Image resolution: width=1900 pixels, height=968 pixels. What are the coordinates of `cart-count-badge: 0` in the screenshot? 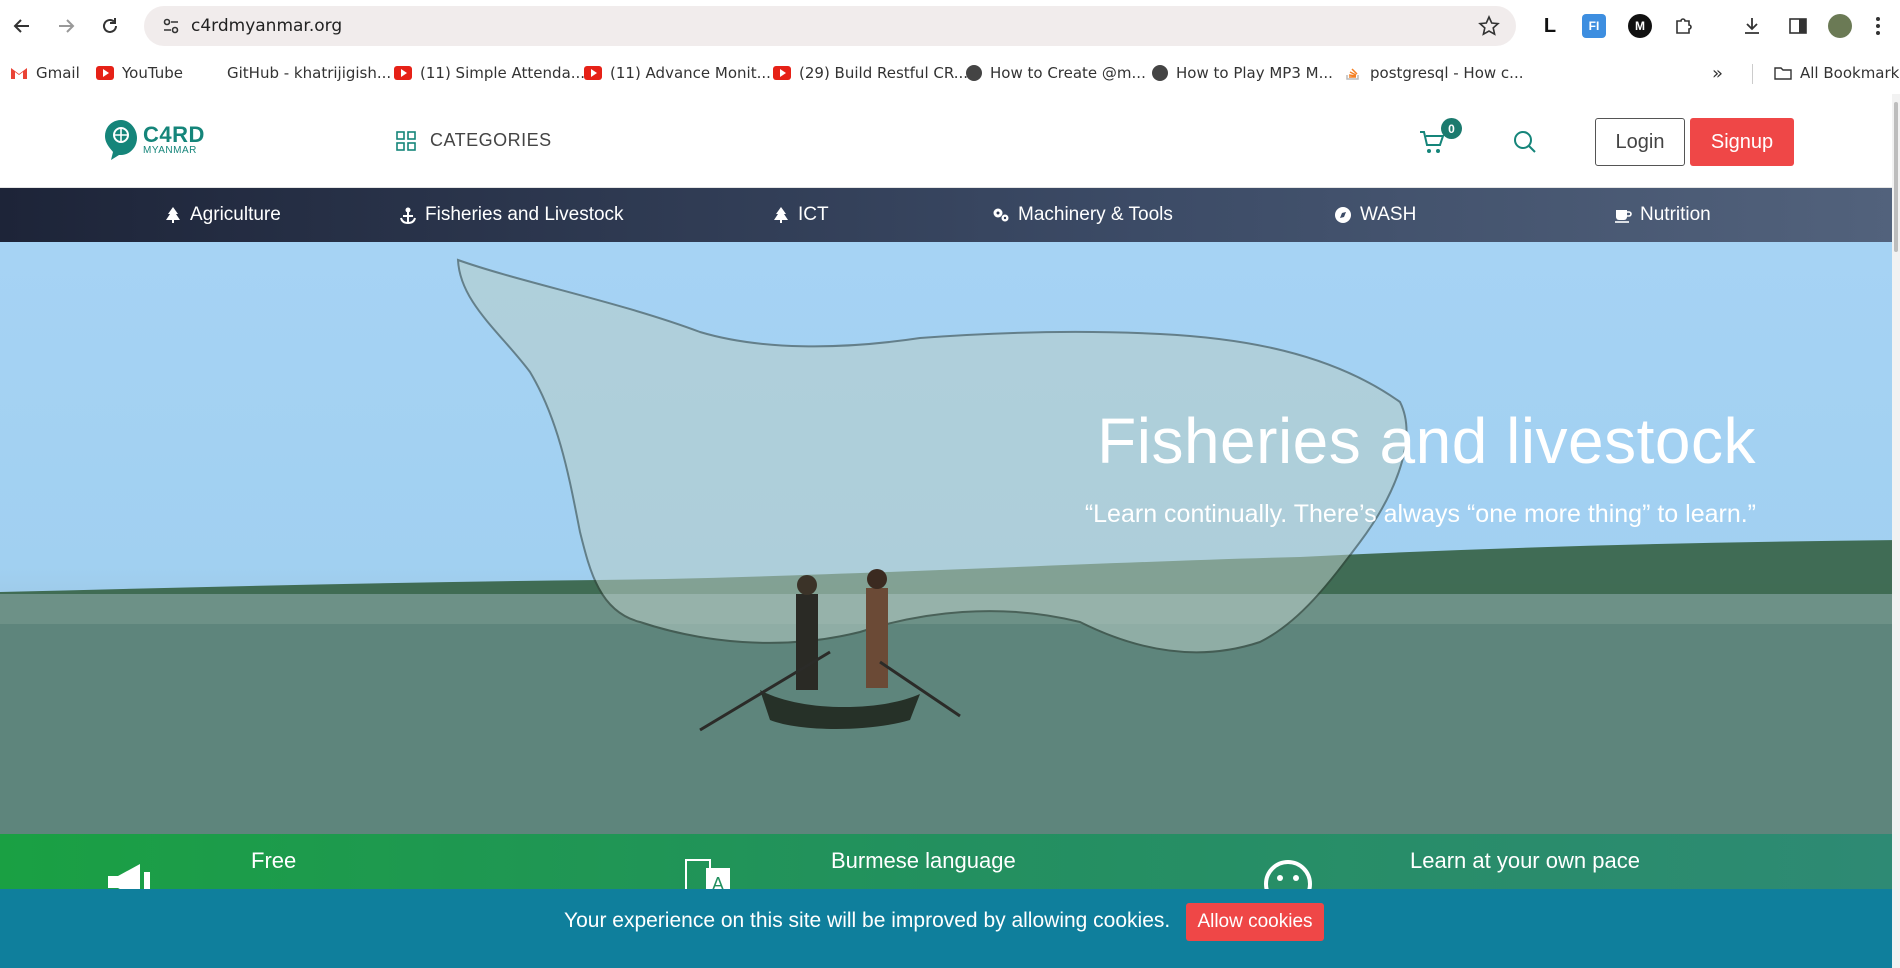 It's located at (1451, 128).